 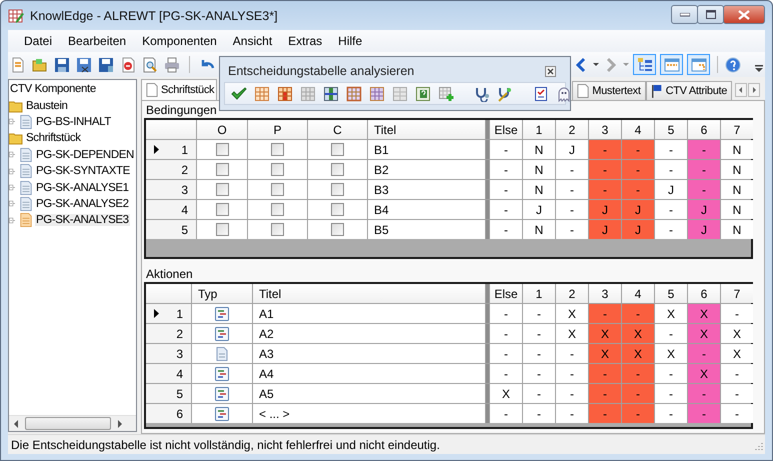 What do you see at coordinates (18, 64) in the screenshot?
I see `new-document-icon` at bounding box center [18, 64].